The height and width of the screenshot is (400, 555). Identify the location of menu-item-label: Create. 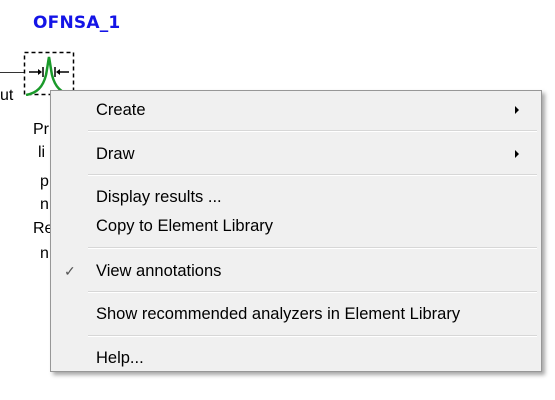
(121, 110).